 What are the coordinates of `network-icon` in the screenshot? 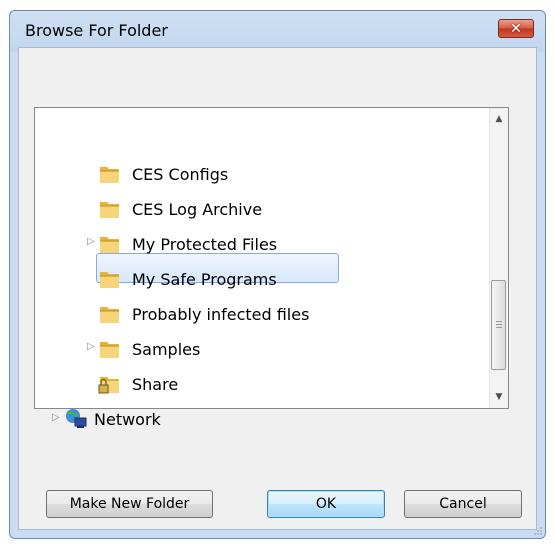 It's located at (76, 419).